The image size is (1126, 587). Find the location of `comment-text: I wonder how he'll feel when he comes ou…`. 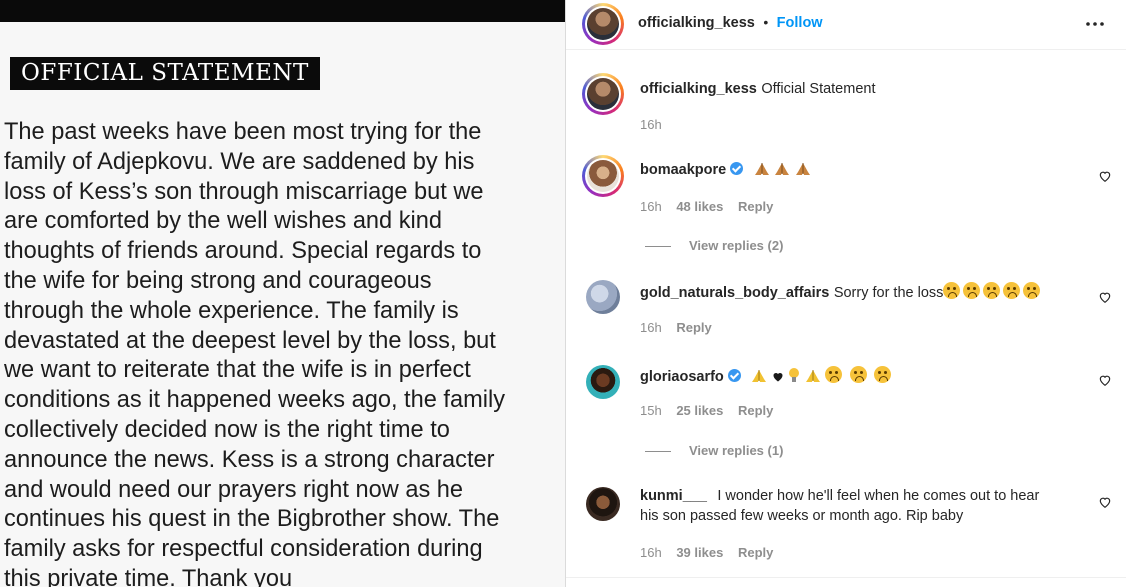

comment-text: I wonder how he'll feel when he comes ou… is located at coordinates (878, 496).